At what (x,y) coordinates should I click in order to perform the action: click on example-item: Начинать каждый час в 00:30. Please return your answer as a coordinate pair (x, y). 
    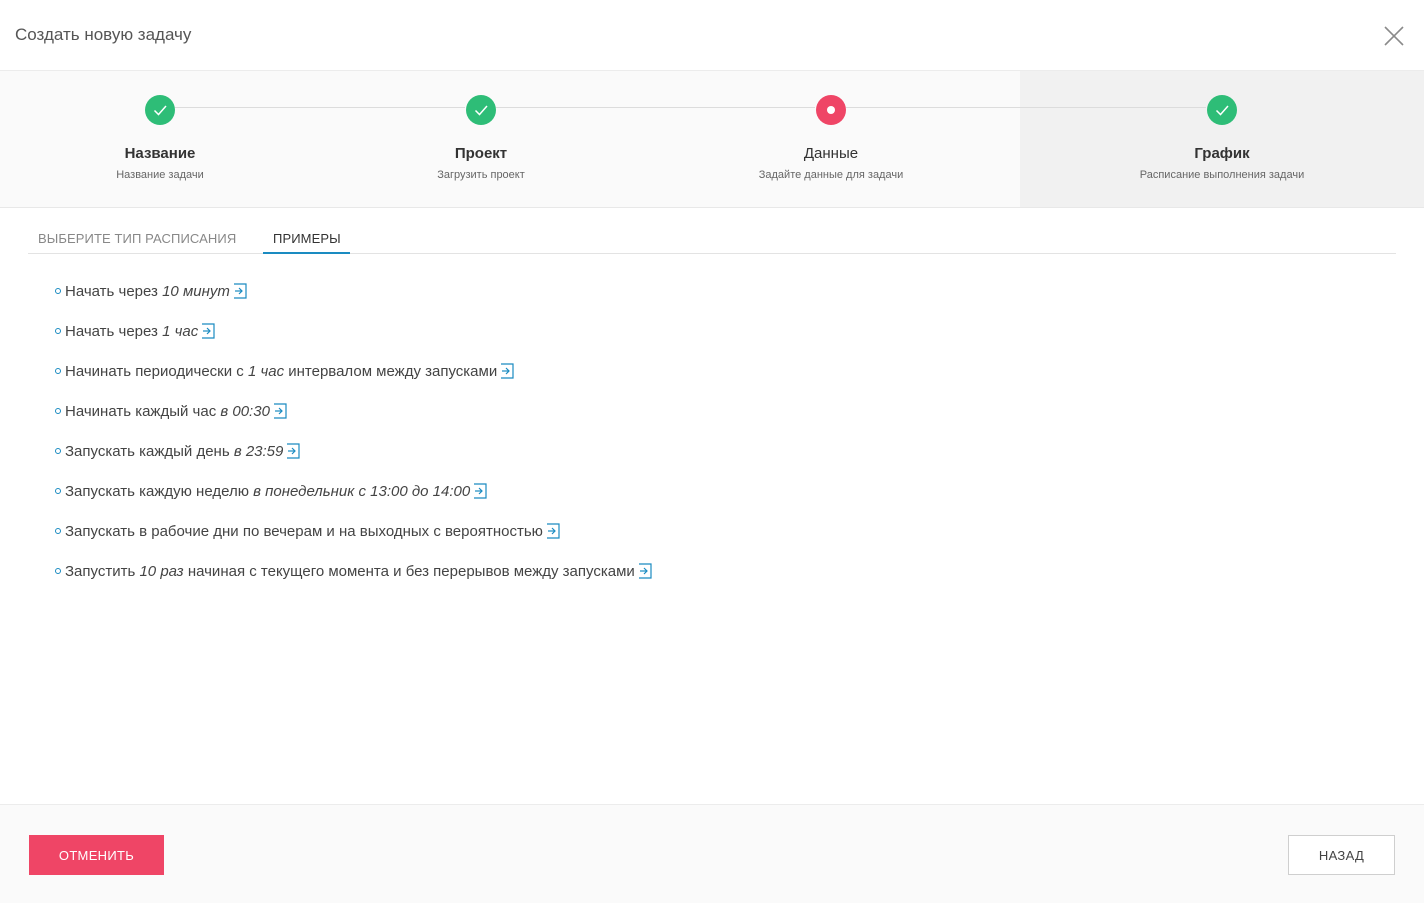
    Looking at the image, I should click on (171, 415).